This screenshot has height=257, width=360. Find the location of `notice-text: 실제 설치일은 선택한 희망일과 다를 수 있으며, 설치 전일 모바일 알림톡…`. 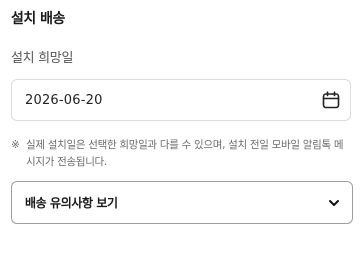

notice-text: 실제 설치일은 선택한 희망일과 다를 수 있으며, 설치 전일 모바일 알림톡… is located at coordinates (185, 153).